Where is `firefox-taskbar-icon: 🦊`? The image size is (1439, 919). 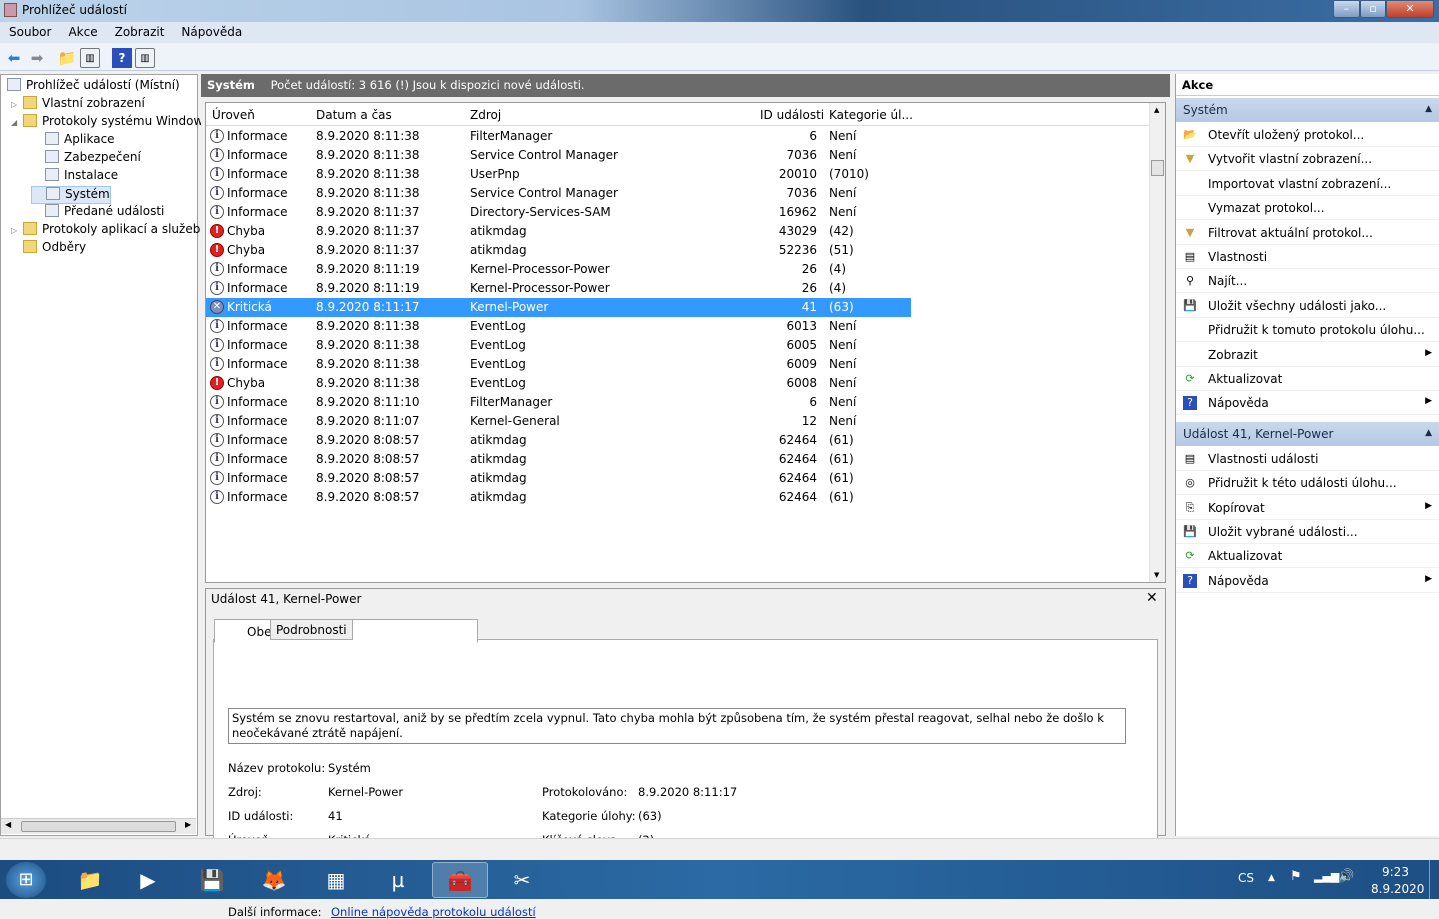 firefox-taskbar-icon: 🦊 is located at coordinates (274, 880).